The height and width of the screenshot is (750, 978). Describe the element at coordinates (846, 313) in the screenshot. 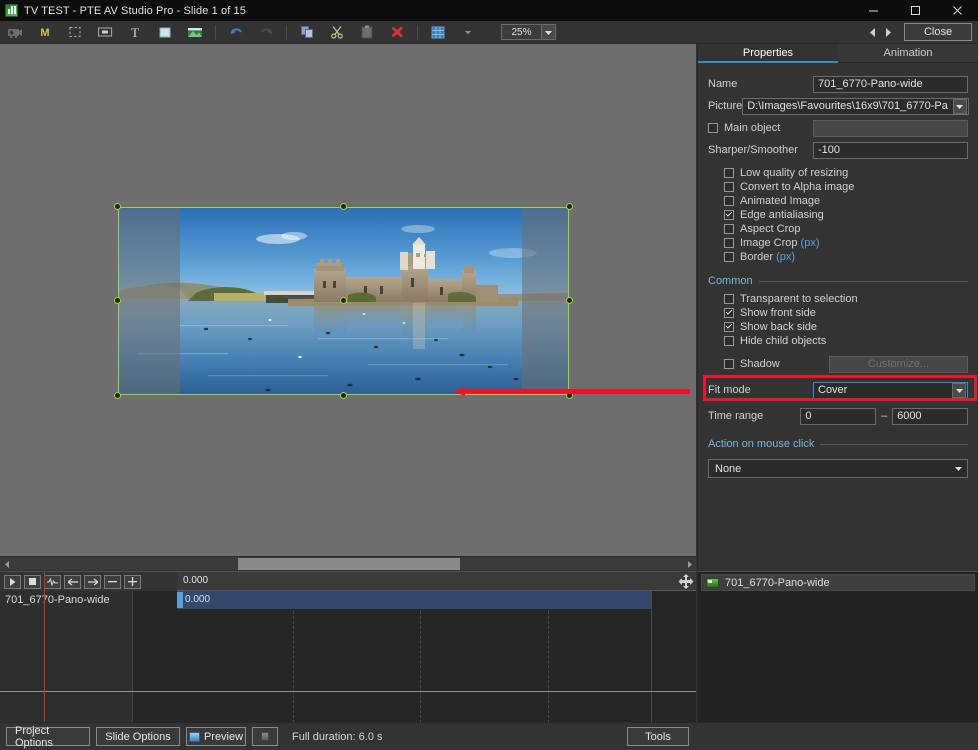

I see `option-show-front-side: Show front side` at that location.